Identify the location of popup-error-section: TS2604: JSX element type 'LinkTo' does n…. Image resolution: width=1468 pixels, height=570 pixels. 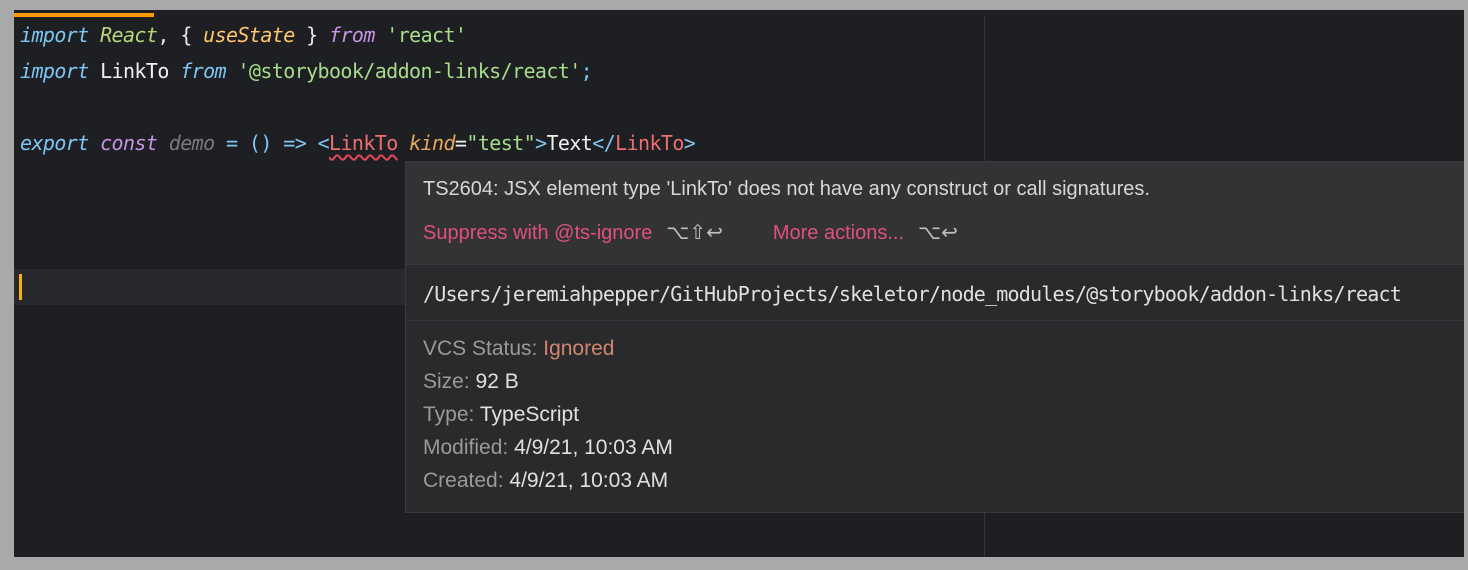
(935, 213).